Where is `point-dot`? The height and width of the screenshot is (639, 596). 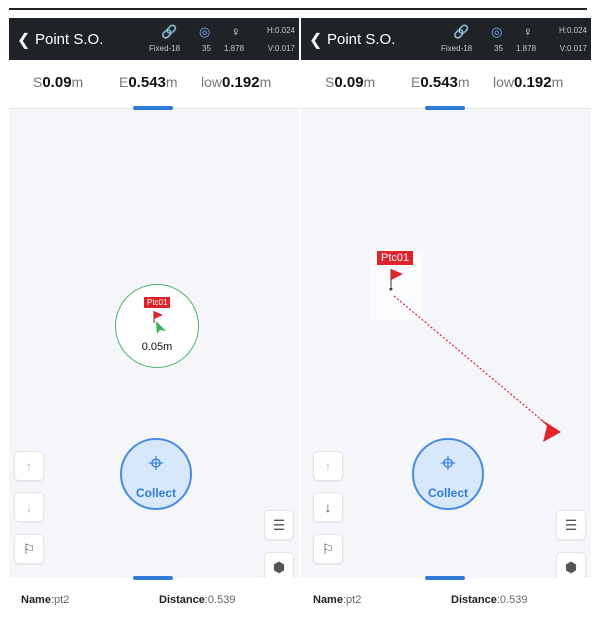
point-dot is located at coordinates (391, 289).